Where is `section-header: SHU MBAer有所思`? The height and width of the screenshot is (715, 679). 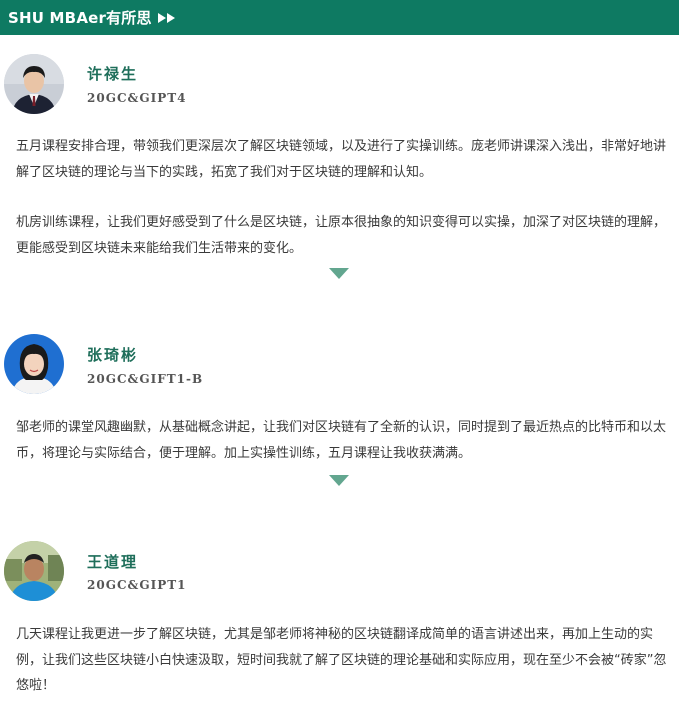 section-header: SHU MBAer有所思 is located at coordinates (339, 17).